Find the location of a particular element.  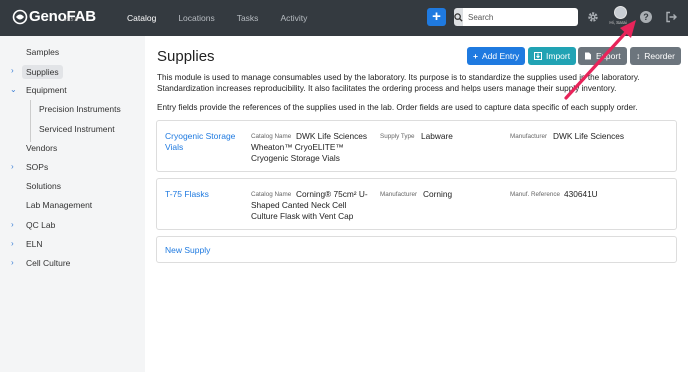

logout-icon is located at coordinates (671, 17).